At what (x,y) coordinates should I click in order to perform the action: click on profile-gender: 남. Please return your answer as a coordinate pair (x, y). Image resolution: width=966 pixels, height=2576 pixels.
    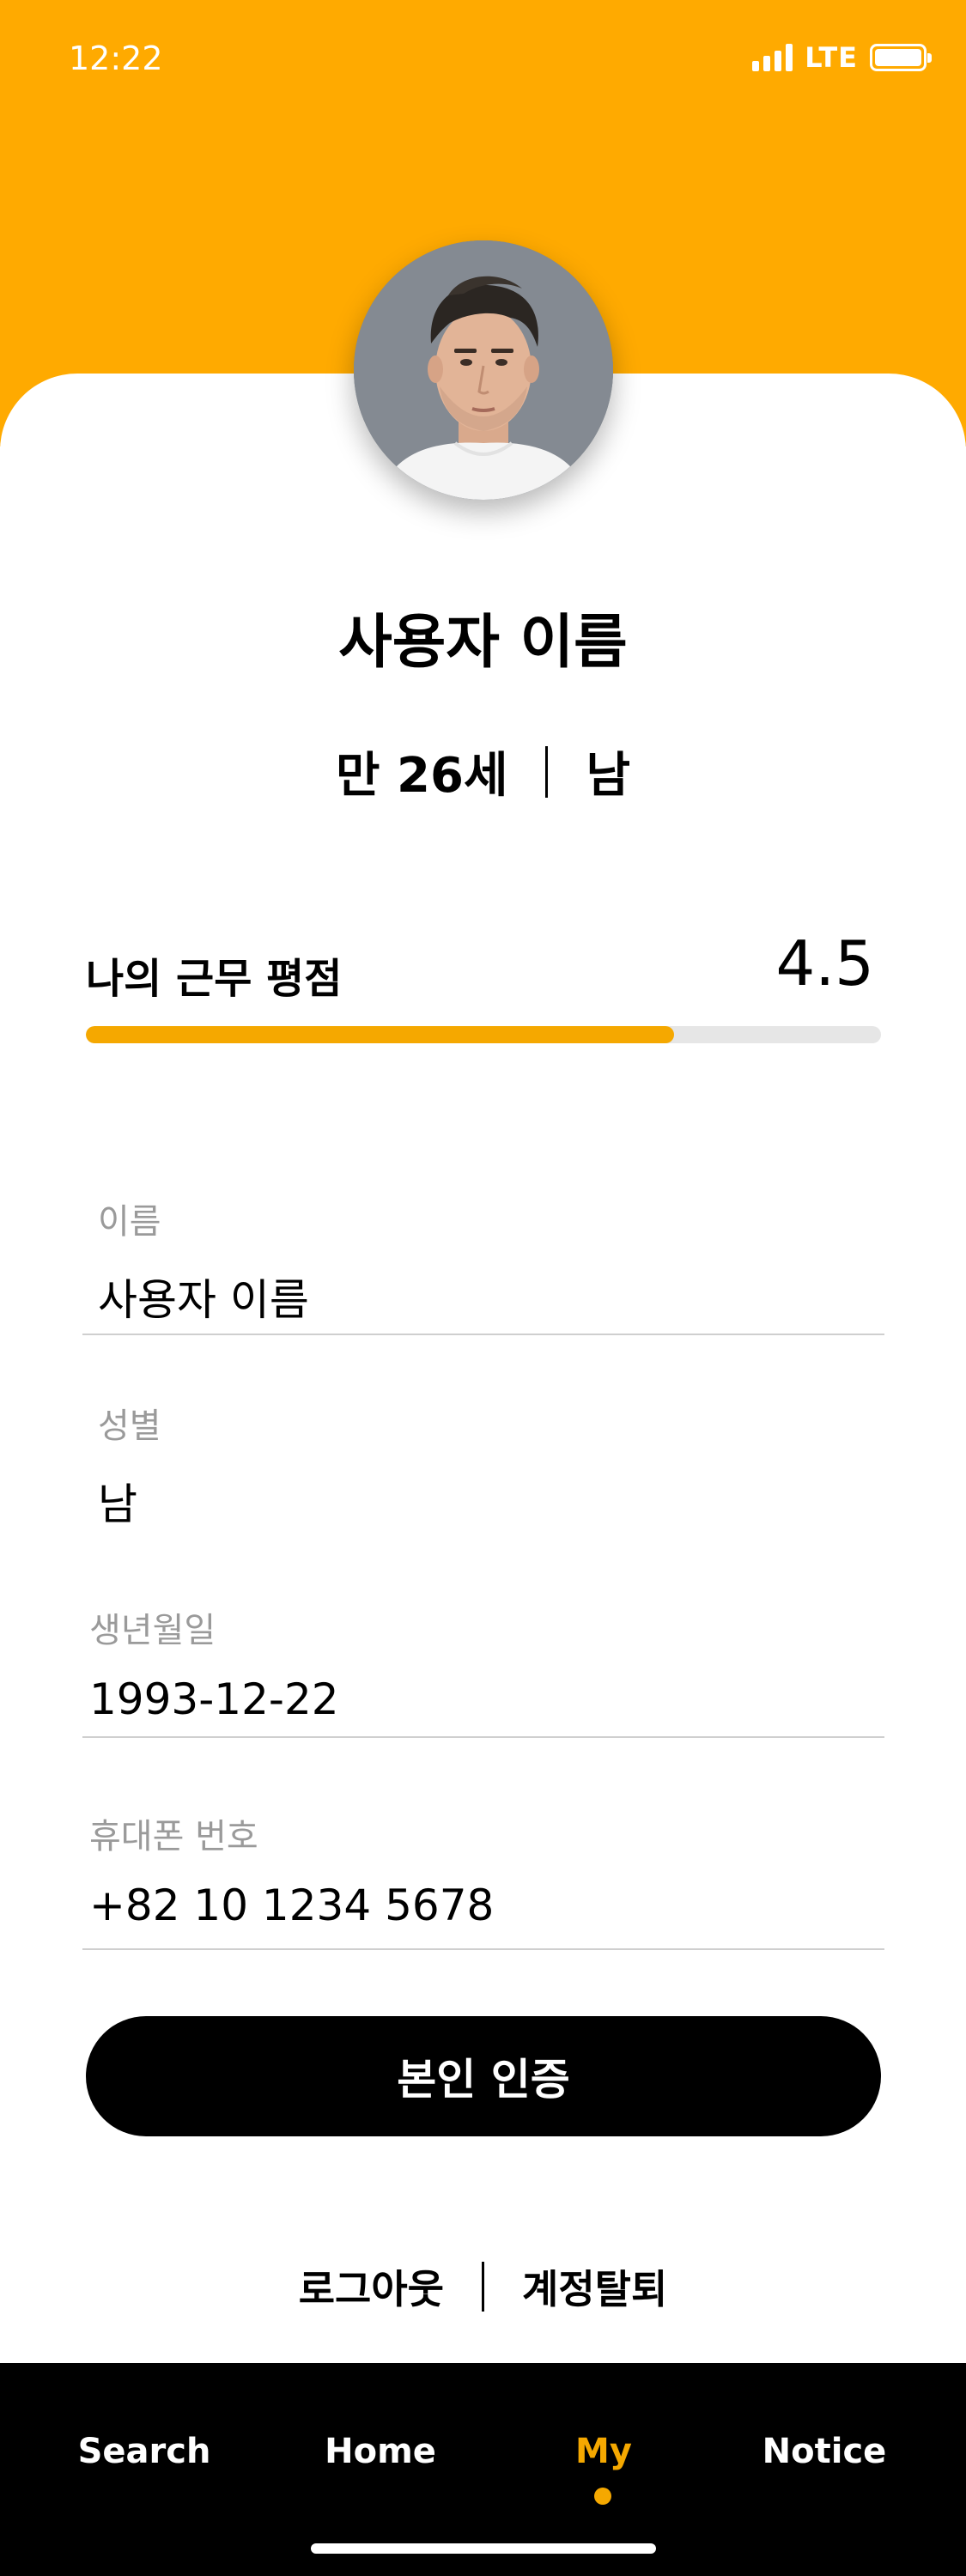
    Looking at the image, I should click on (608, 776).